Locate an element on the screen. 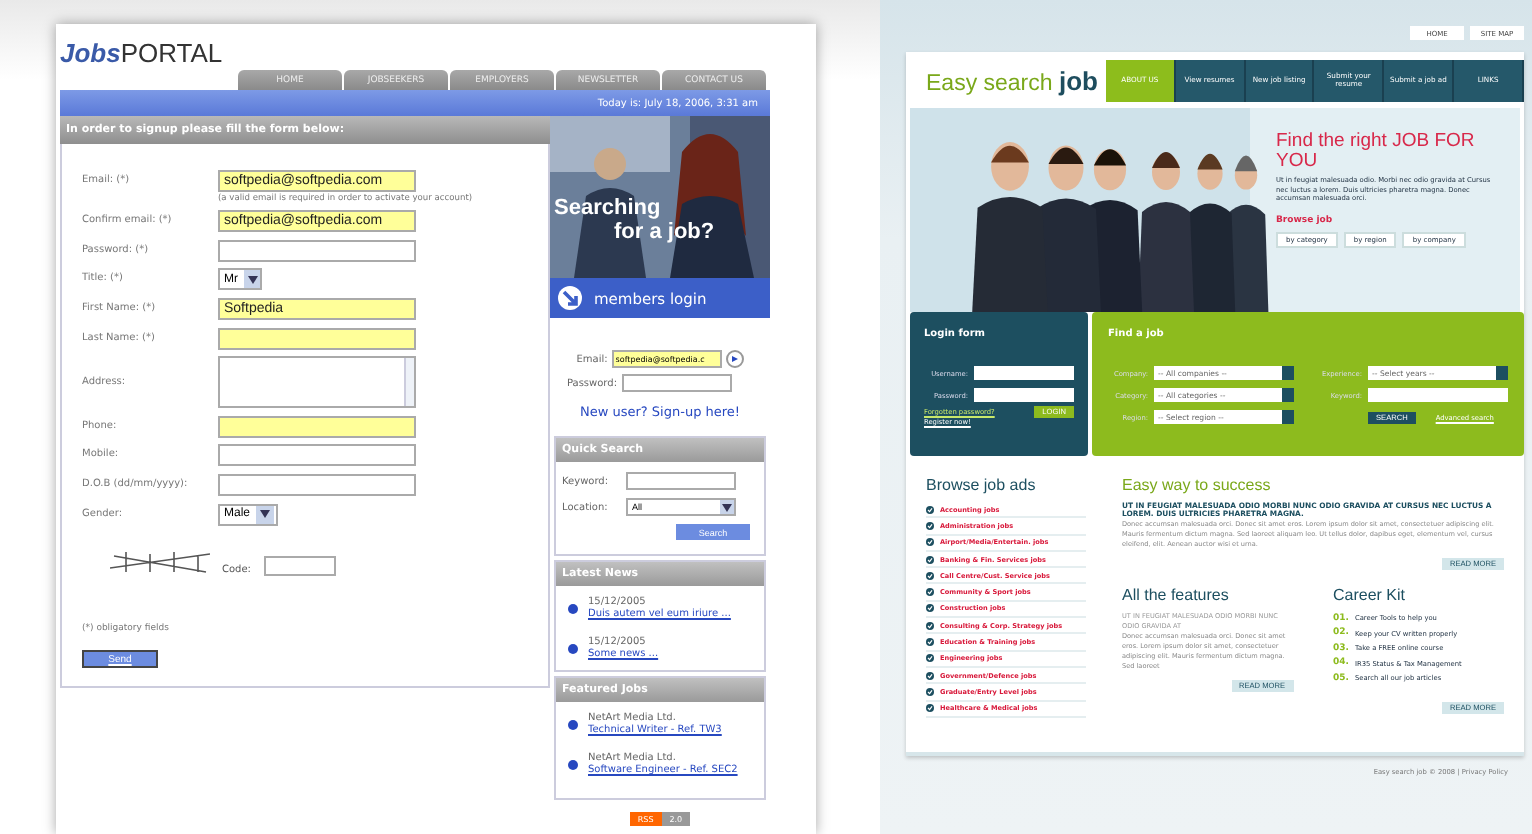  section-title: Browse job ads is located at coordinates (982, 485).